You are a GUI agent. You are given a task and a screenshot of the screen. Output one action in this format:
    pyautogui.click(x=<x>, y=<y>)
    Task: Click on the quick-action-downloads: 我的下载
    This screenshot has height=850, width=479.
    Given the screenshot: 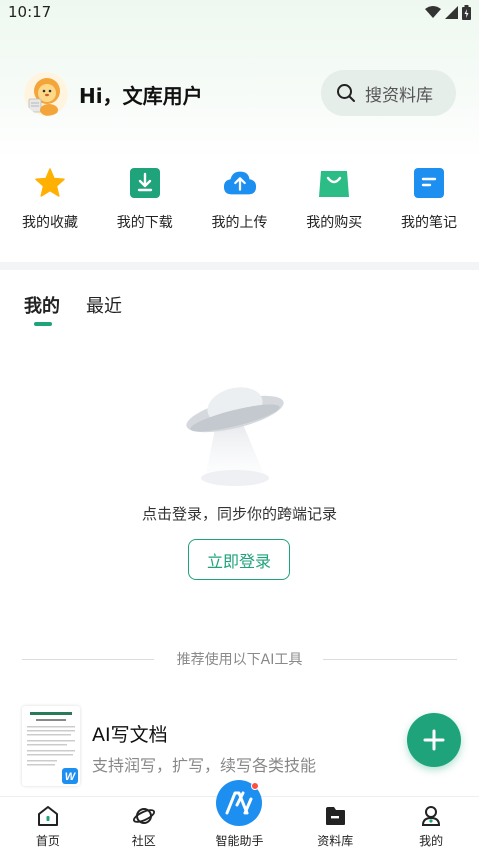 What is the action you would take?
    pyautogui.click(x=145, y=200)
    